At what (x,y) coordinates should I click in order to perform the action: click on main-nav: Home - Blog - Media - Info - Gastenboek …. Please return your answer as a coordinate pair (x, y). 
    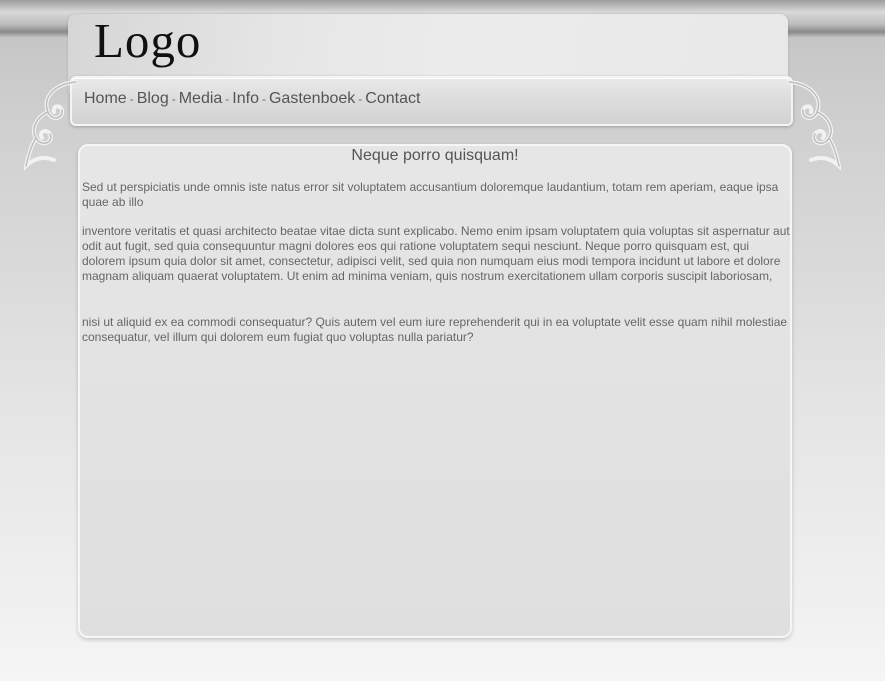
    Looking at the image, I should click on (252, 99).